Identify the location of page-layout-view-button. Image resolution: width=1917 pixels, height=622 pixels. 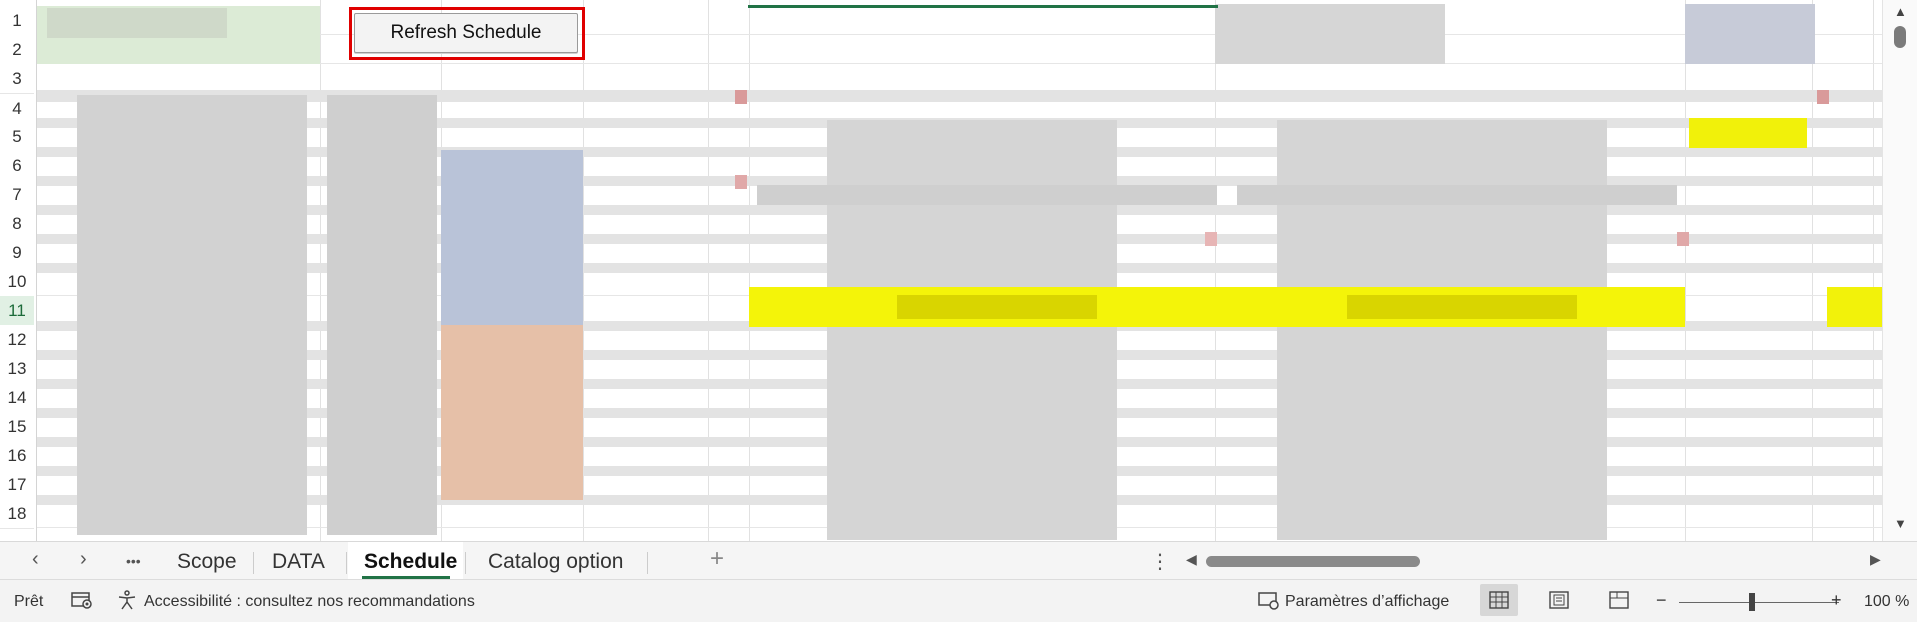
(1559, 600).